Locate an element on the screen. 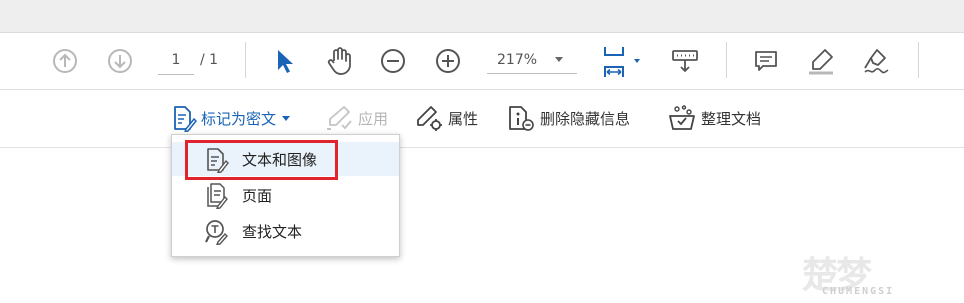 The image size is (964, 303). arrow-down-circle-icon is located at coordinates (120, 61).